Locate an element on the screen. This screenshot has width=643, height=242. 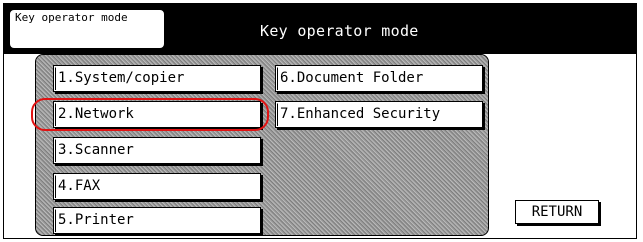
menu-button-label: 7.Enhanced Security is located at coordinates (360, 114).